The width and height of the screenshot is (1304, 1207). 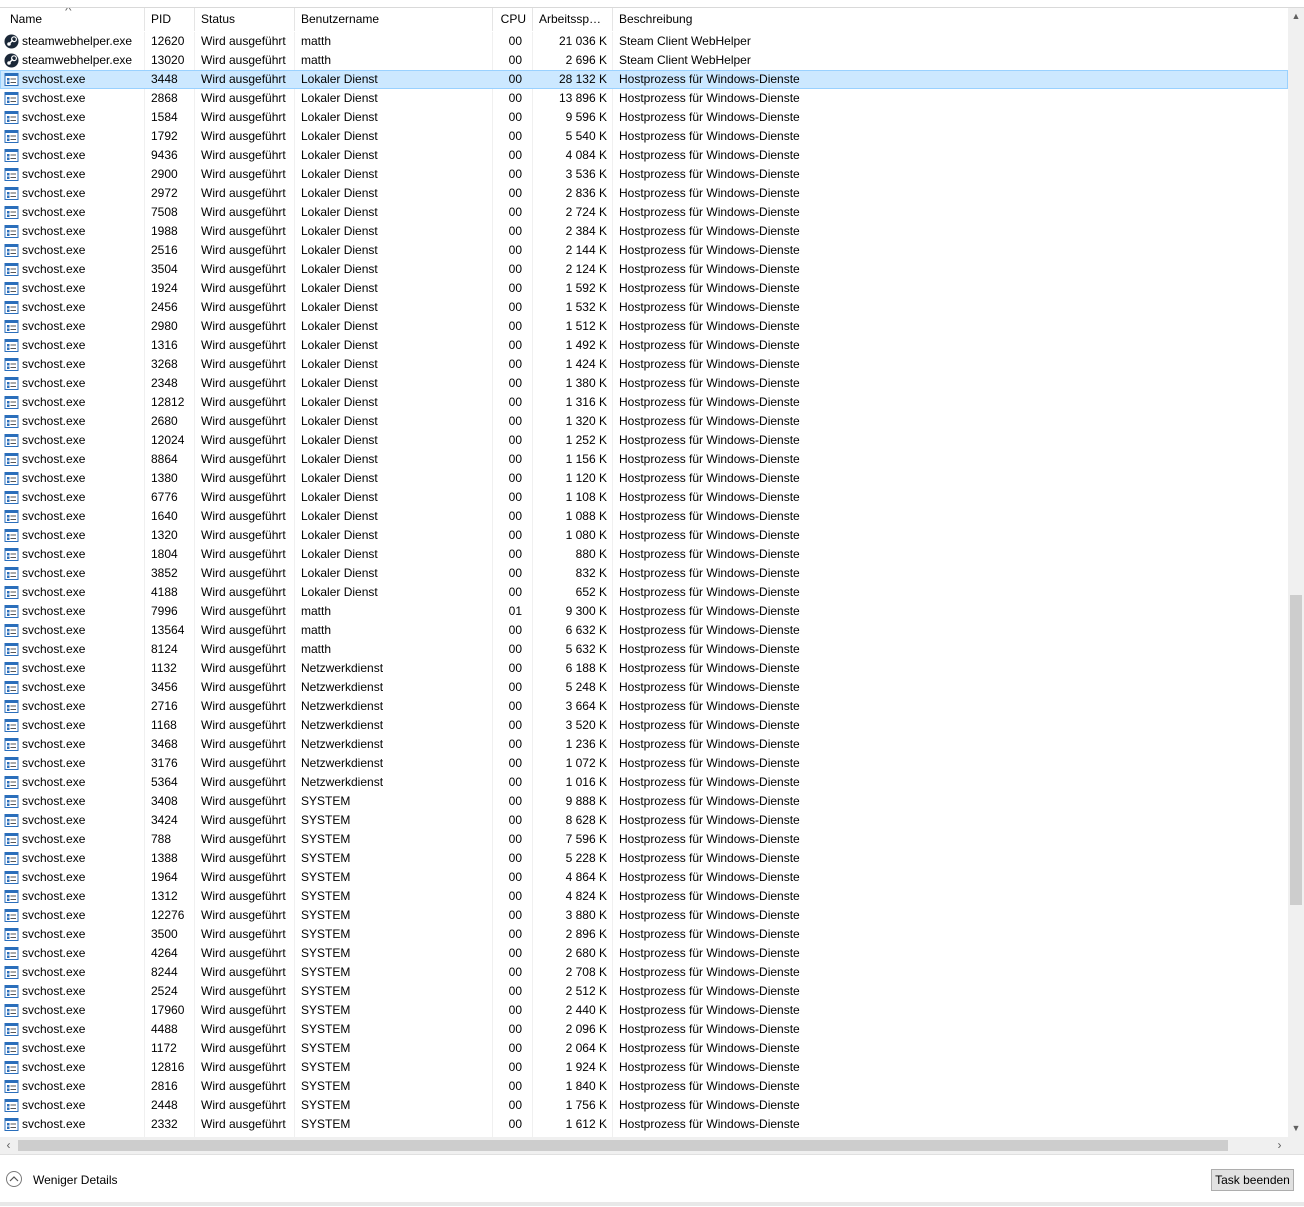 I want to click on horizontal-scroll-thumb, so click(x=623, y=1145).